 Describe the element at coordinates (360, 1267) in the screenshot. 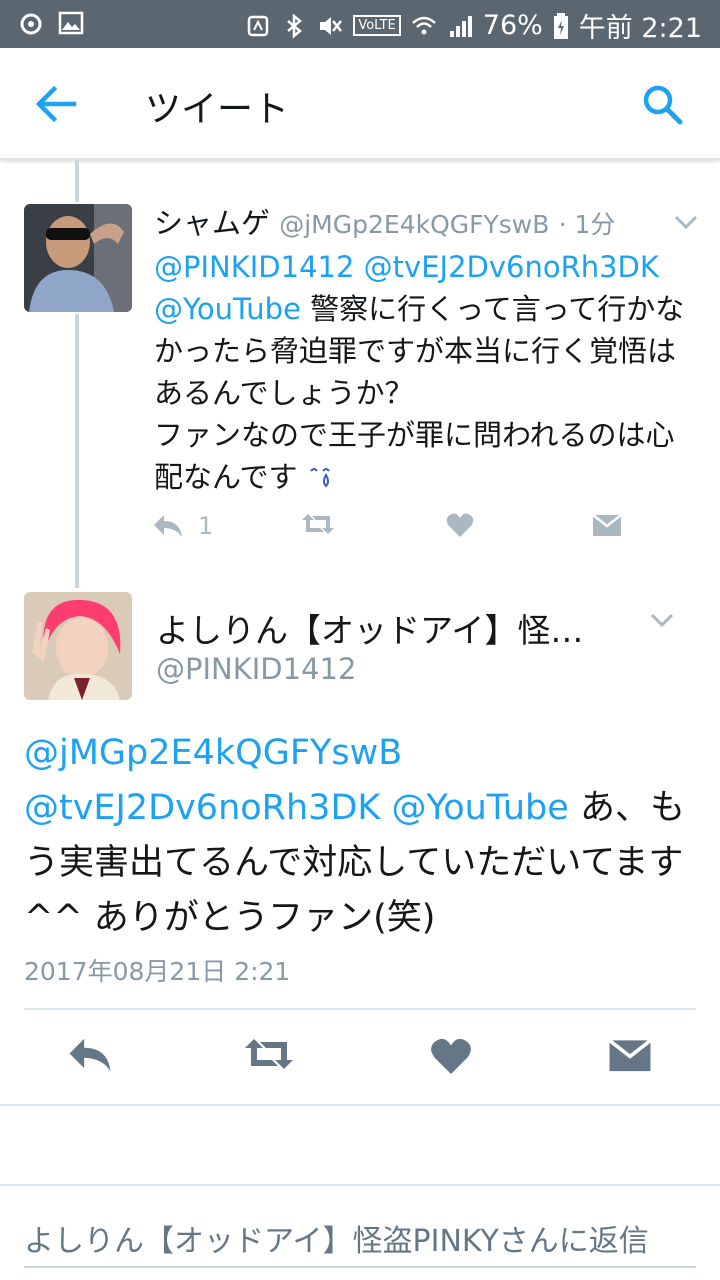

I see `reply-underline` at that location.